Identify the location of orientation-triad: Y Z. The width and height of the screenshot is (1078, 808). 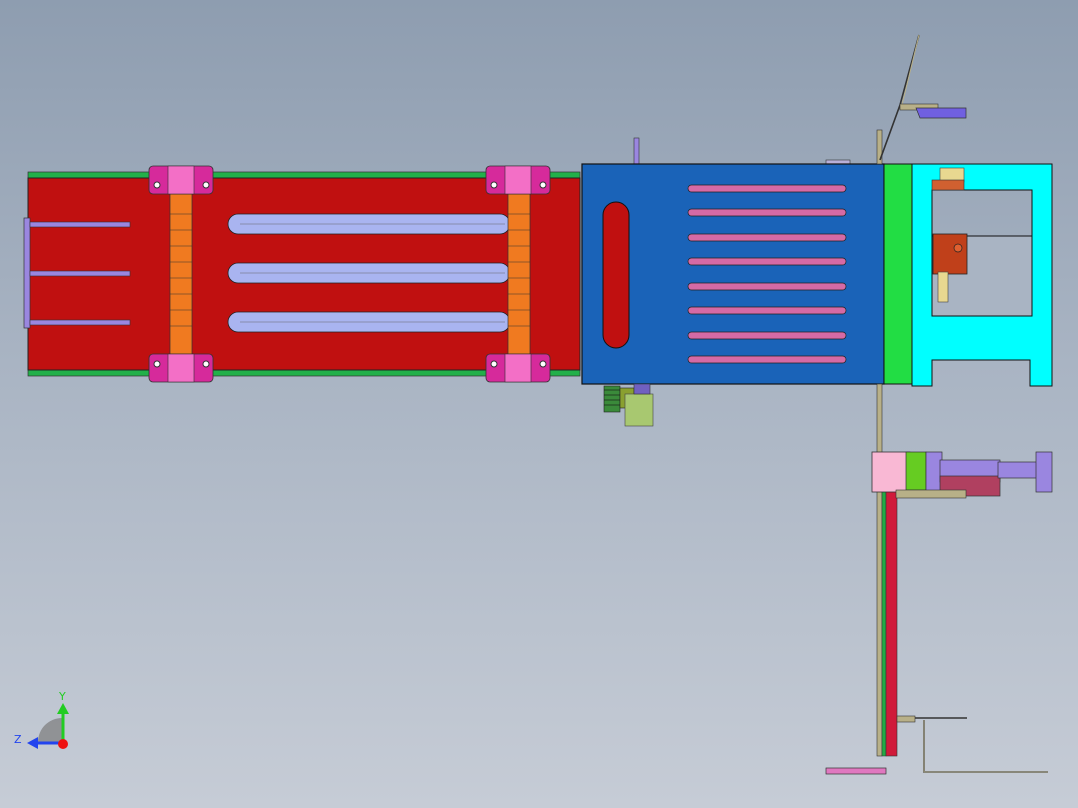
(41, 719).